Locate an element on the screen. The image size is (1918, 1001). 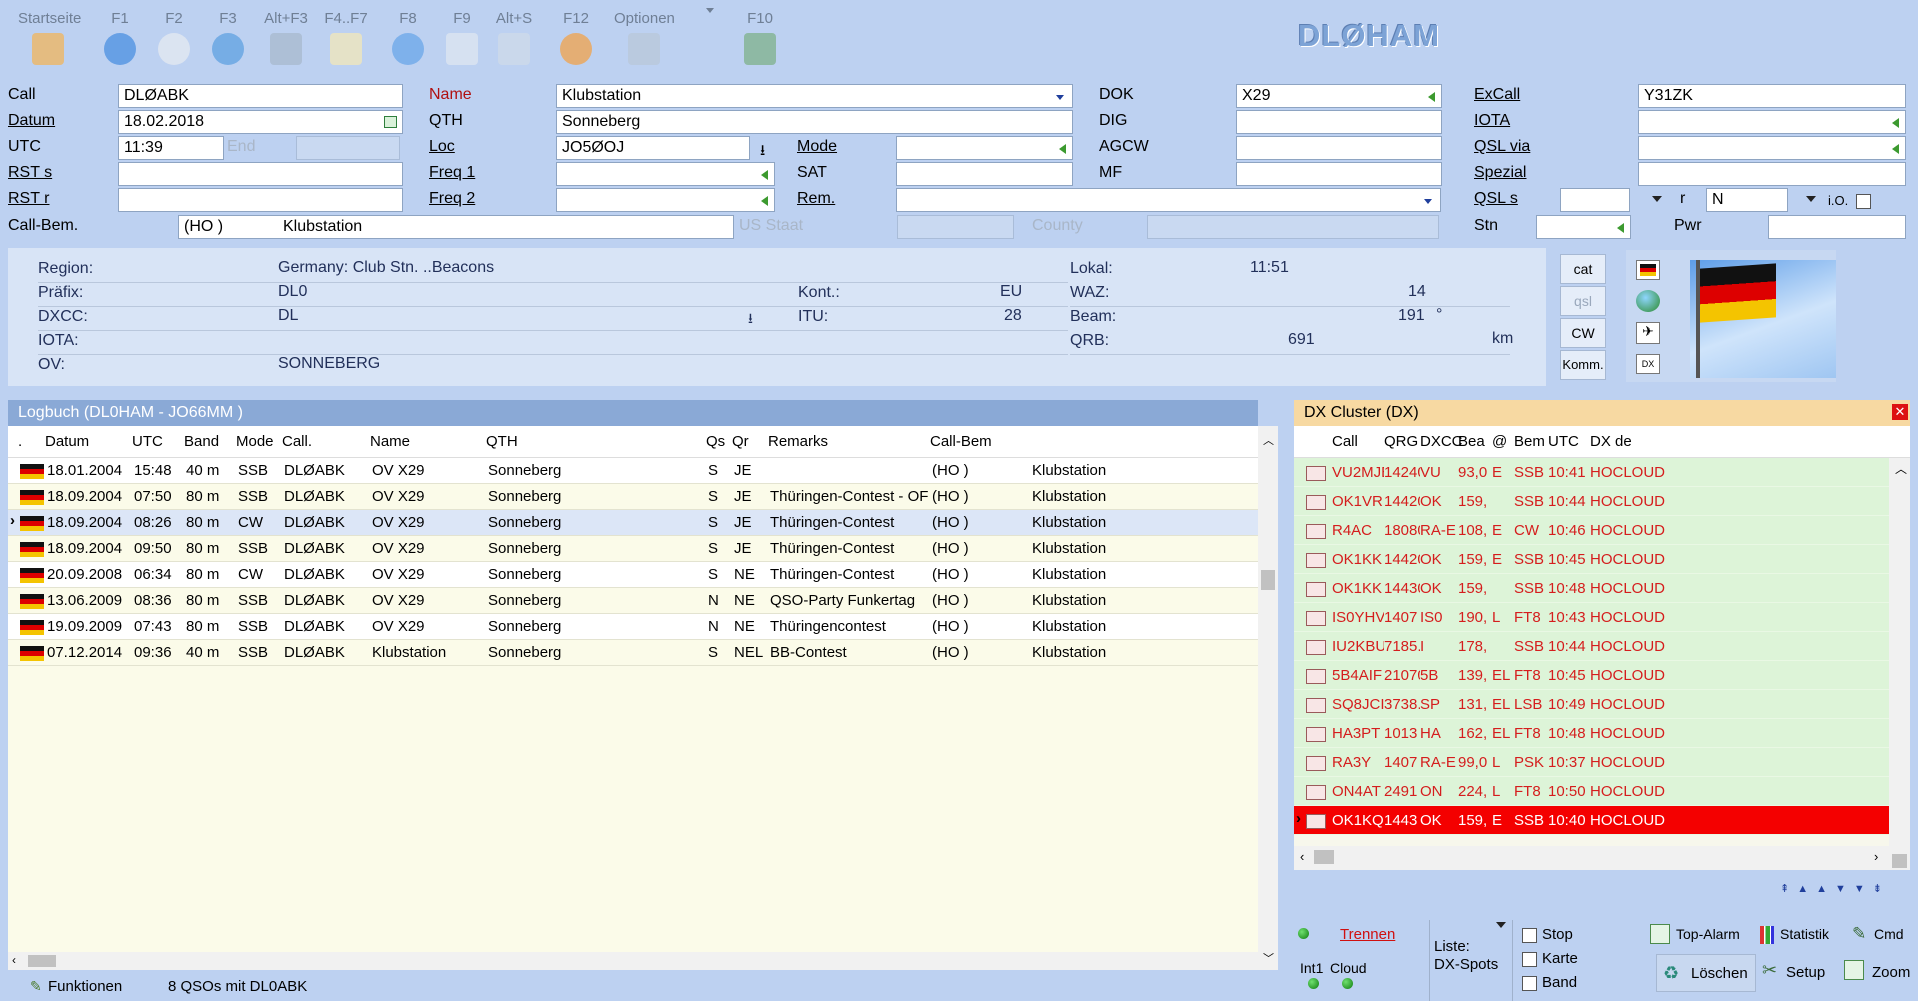
cluster-row: SQ8JCI 3738. SP 131, EL LSB 10:49 HOCLOUD is located at coordinates (1591, 704).